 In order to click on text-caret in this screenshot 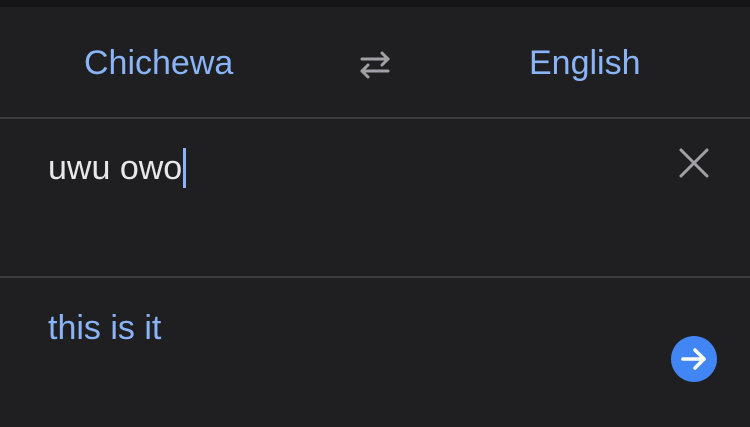, I will do `click(185, 168)`.